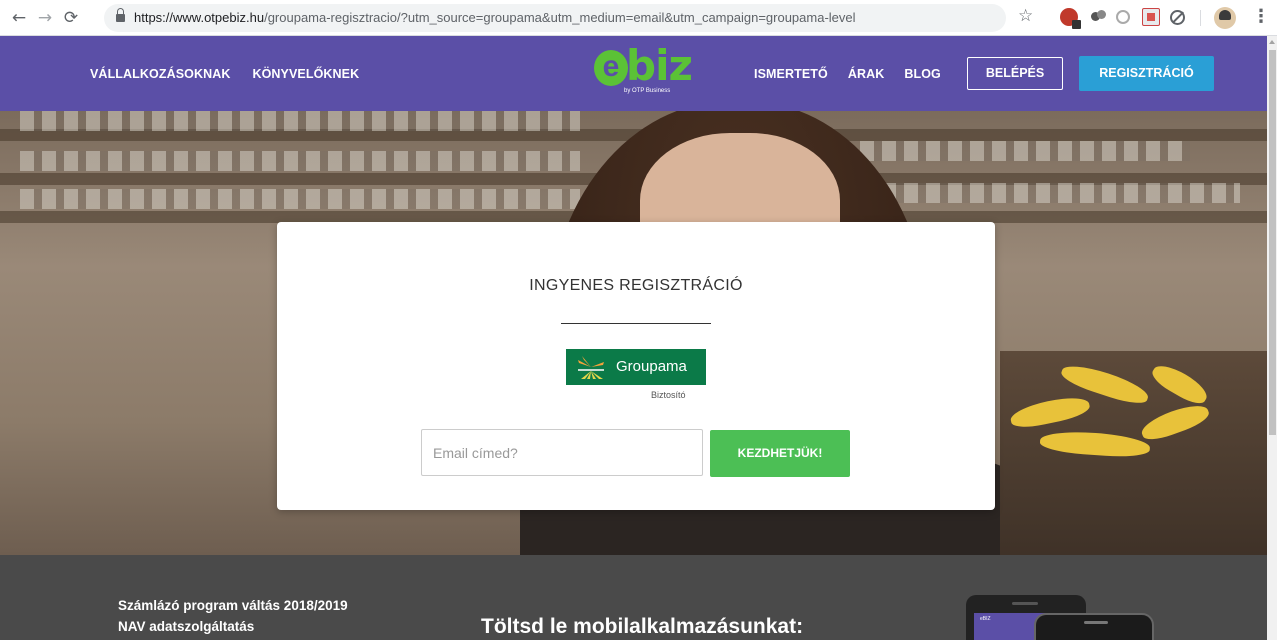 The image size is (1277, 640). Describe the element at coordinates (1094, 626) in the screenshot. I see `phone-image-second` at that location.